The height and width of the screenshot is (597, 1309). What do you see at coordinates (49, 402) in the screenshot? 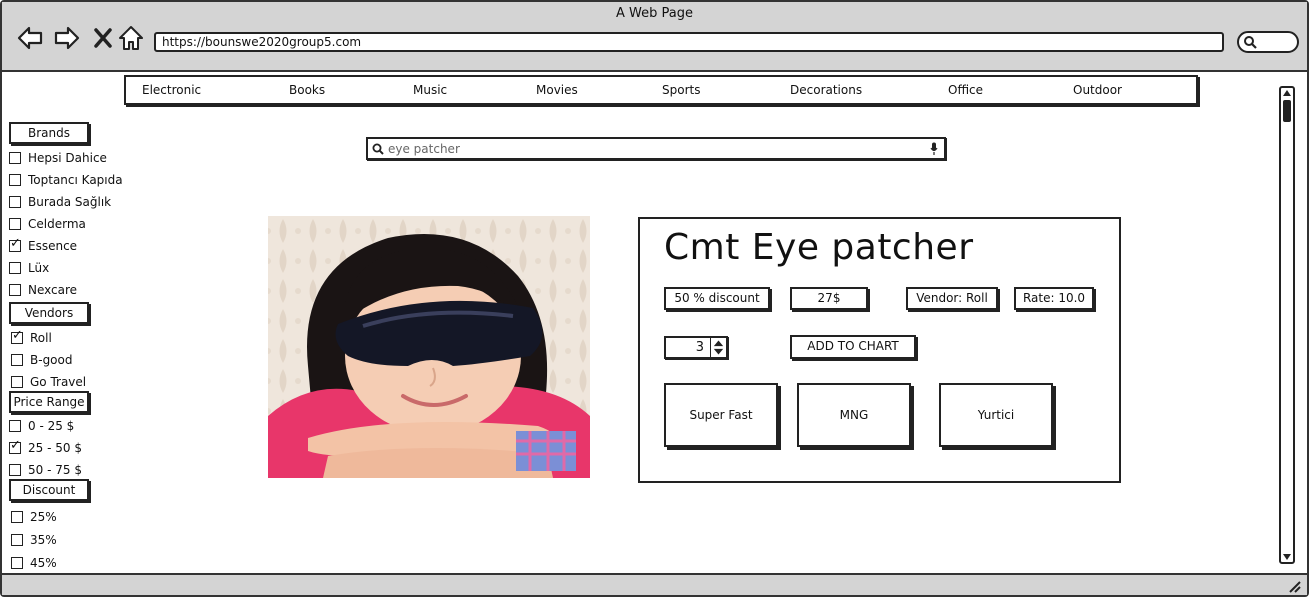
I see `price-range-heading: Price Range` at bounding box center [49, 402].